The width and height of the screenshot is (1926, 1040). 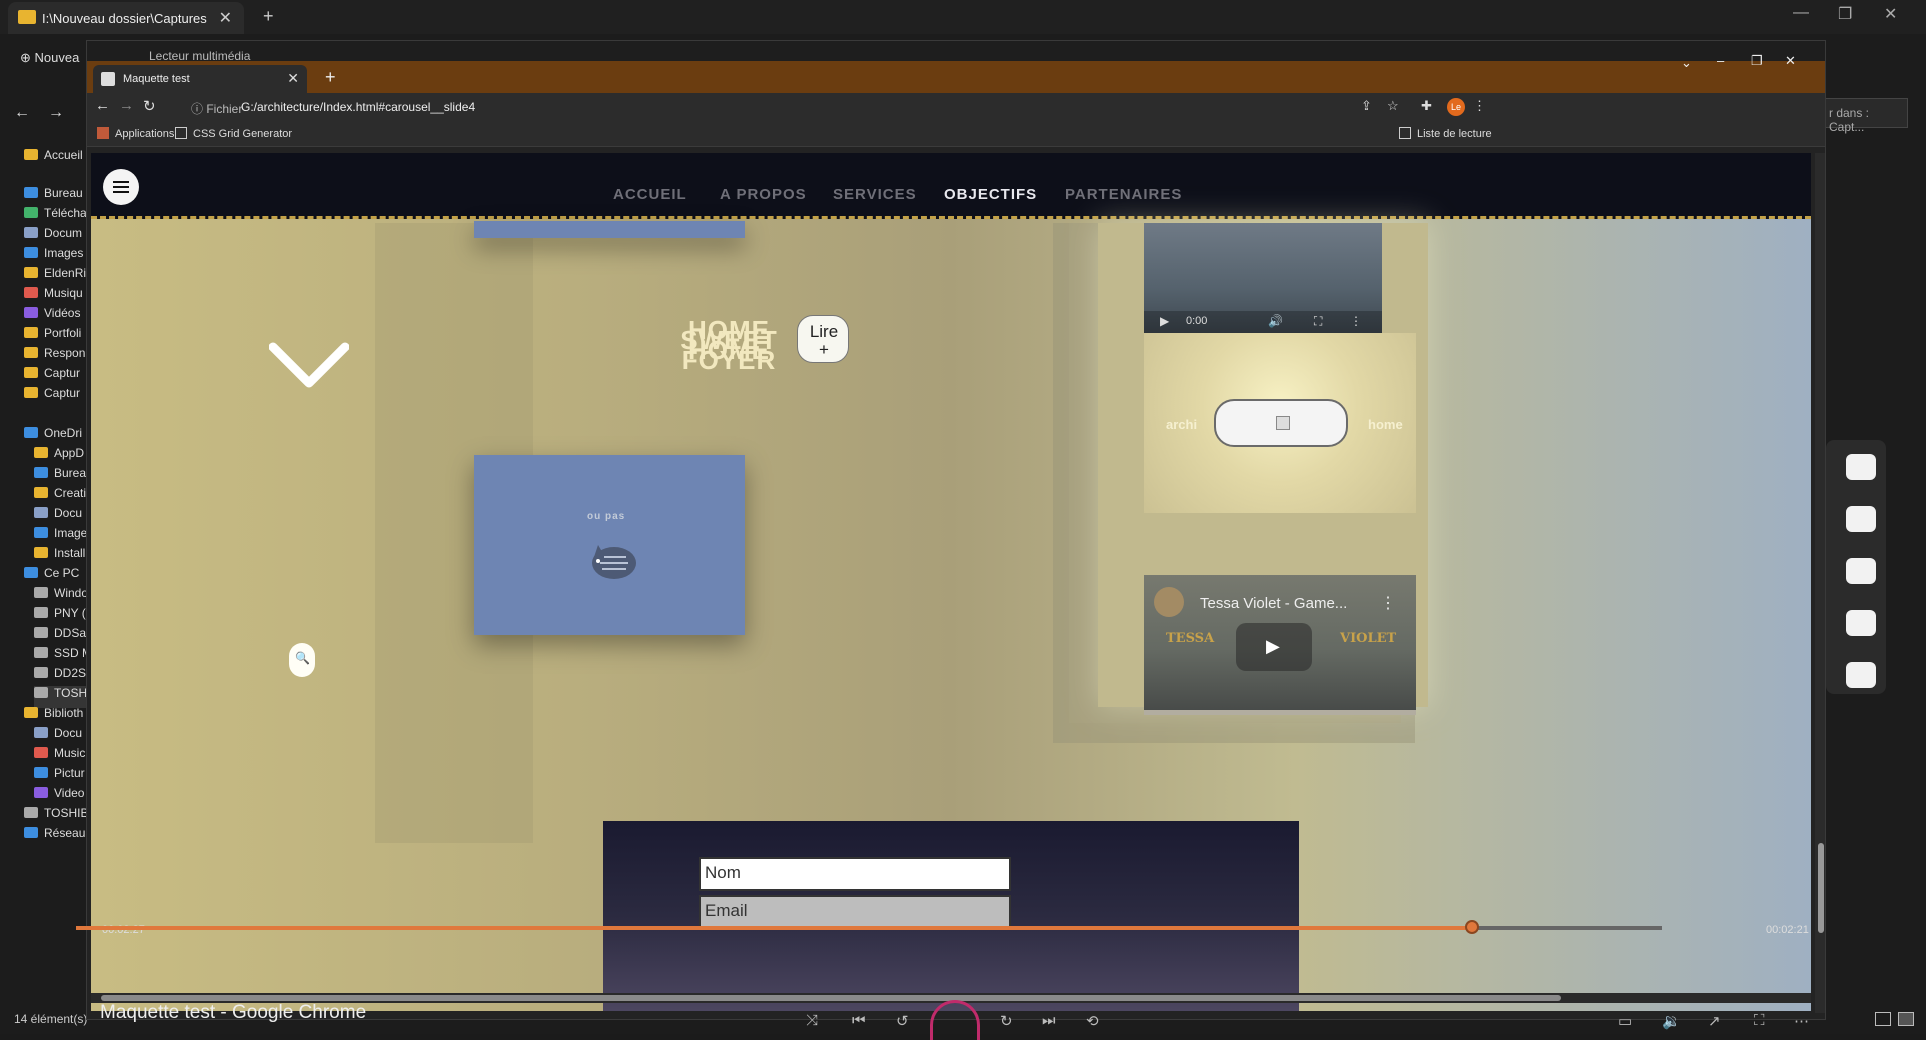 What do you see at coordinates (63, 193) in the screenshot?
I see `sidebar-item-label: Bureau` at bounding box center [63, 193].